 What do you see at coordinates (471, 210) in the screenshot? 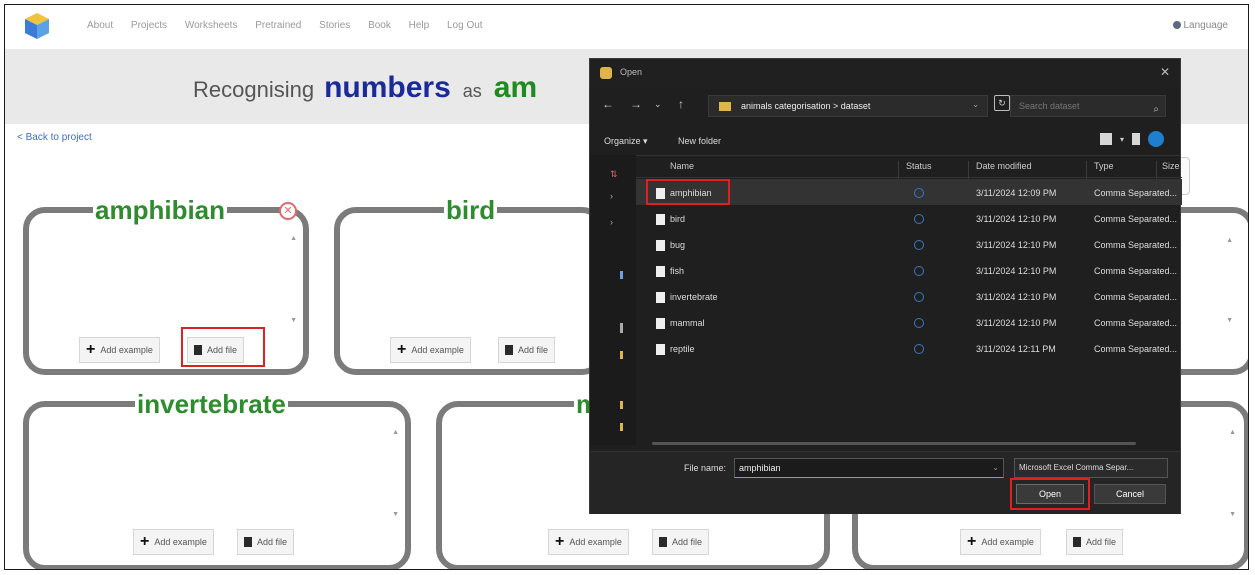
I see `bucket-label-bird: bird` at bounding box center [471, 210].